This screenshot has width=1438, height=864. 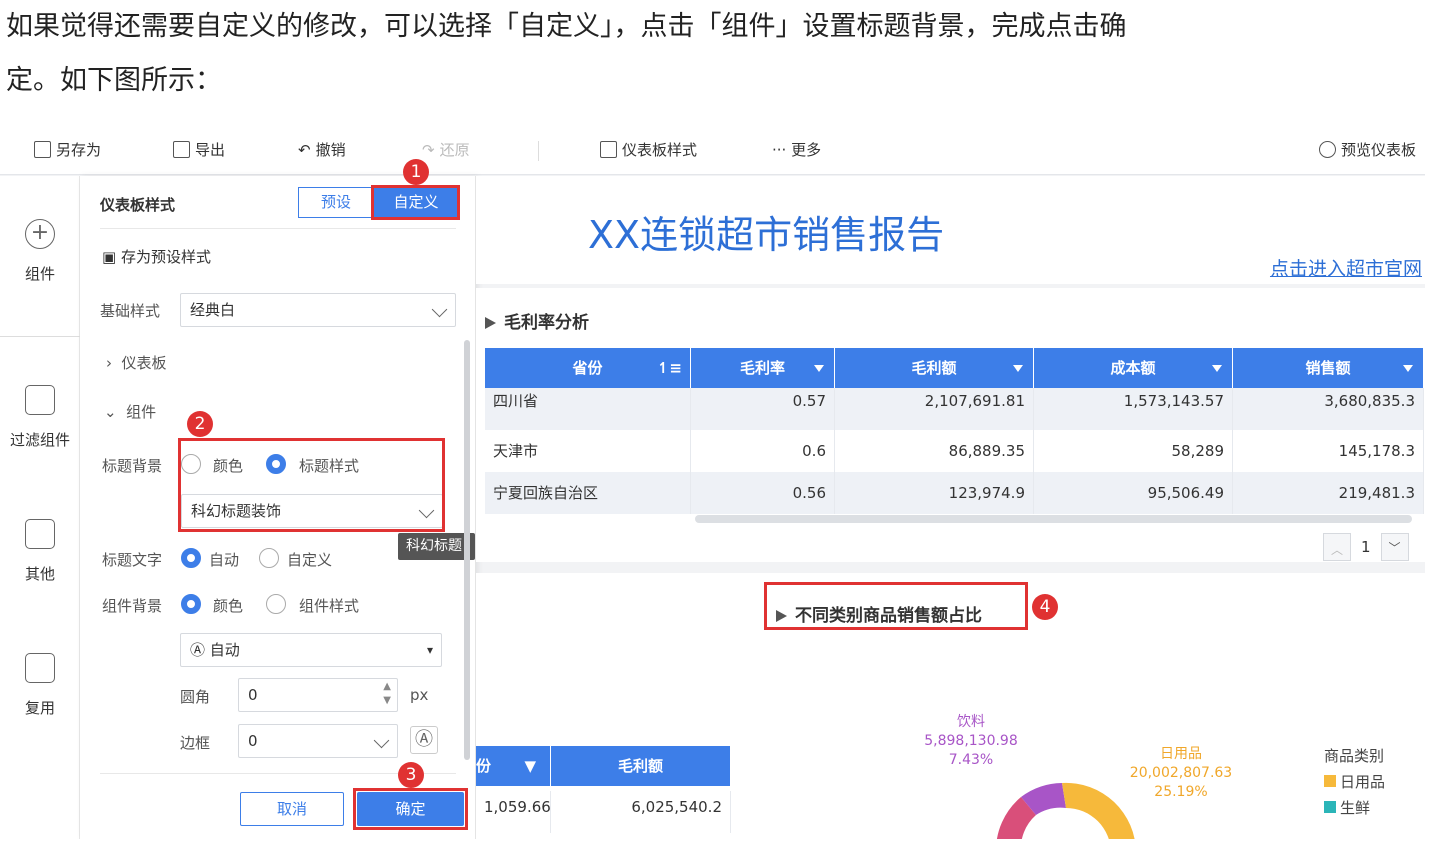 I want to click on chevron-down-icon, so click(x=381, y=740).